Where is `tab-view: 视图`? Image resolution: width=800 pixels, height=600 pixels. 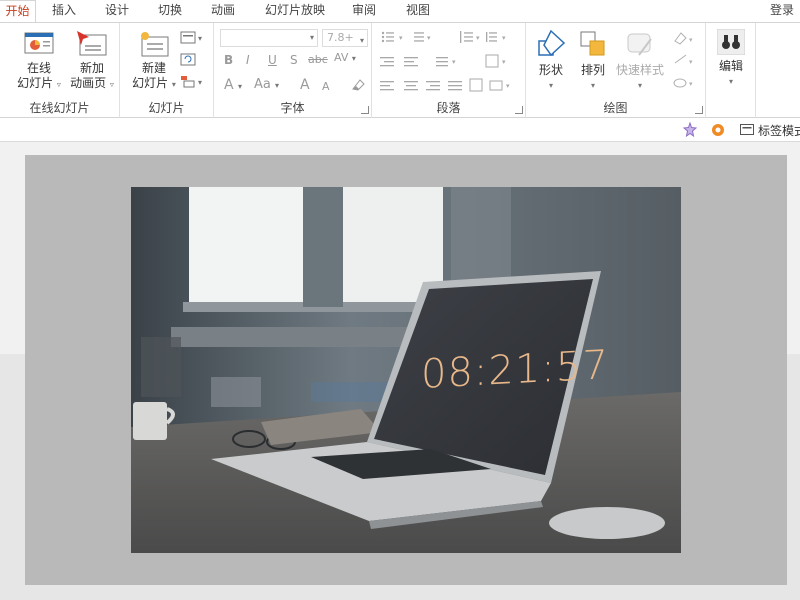 tab-view: 视图 is located at coordinates (418, 11).